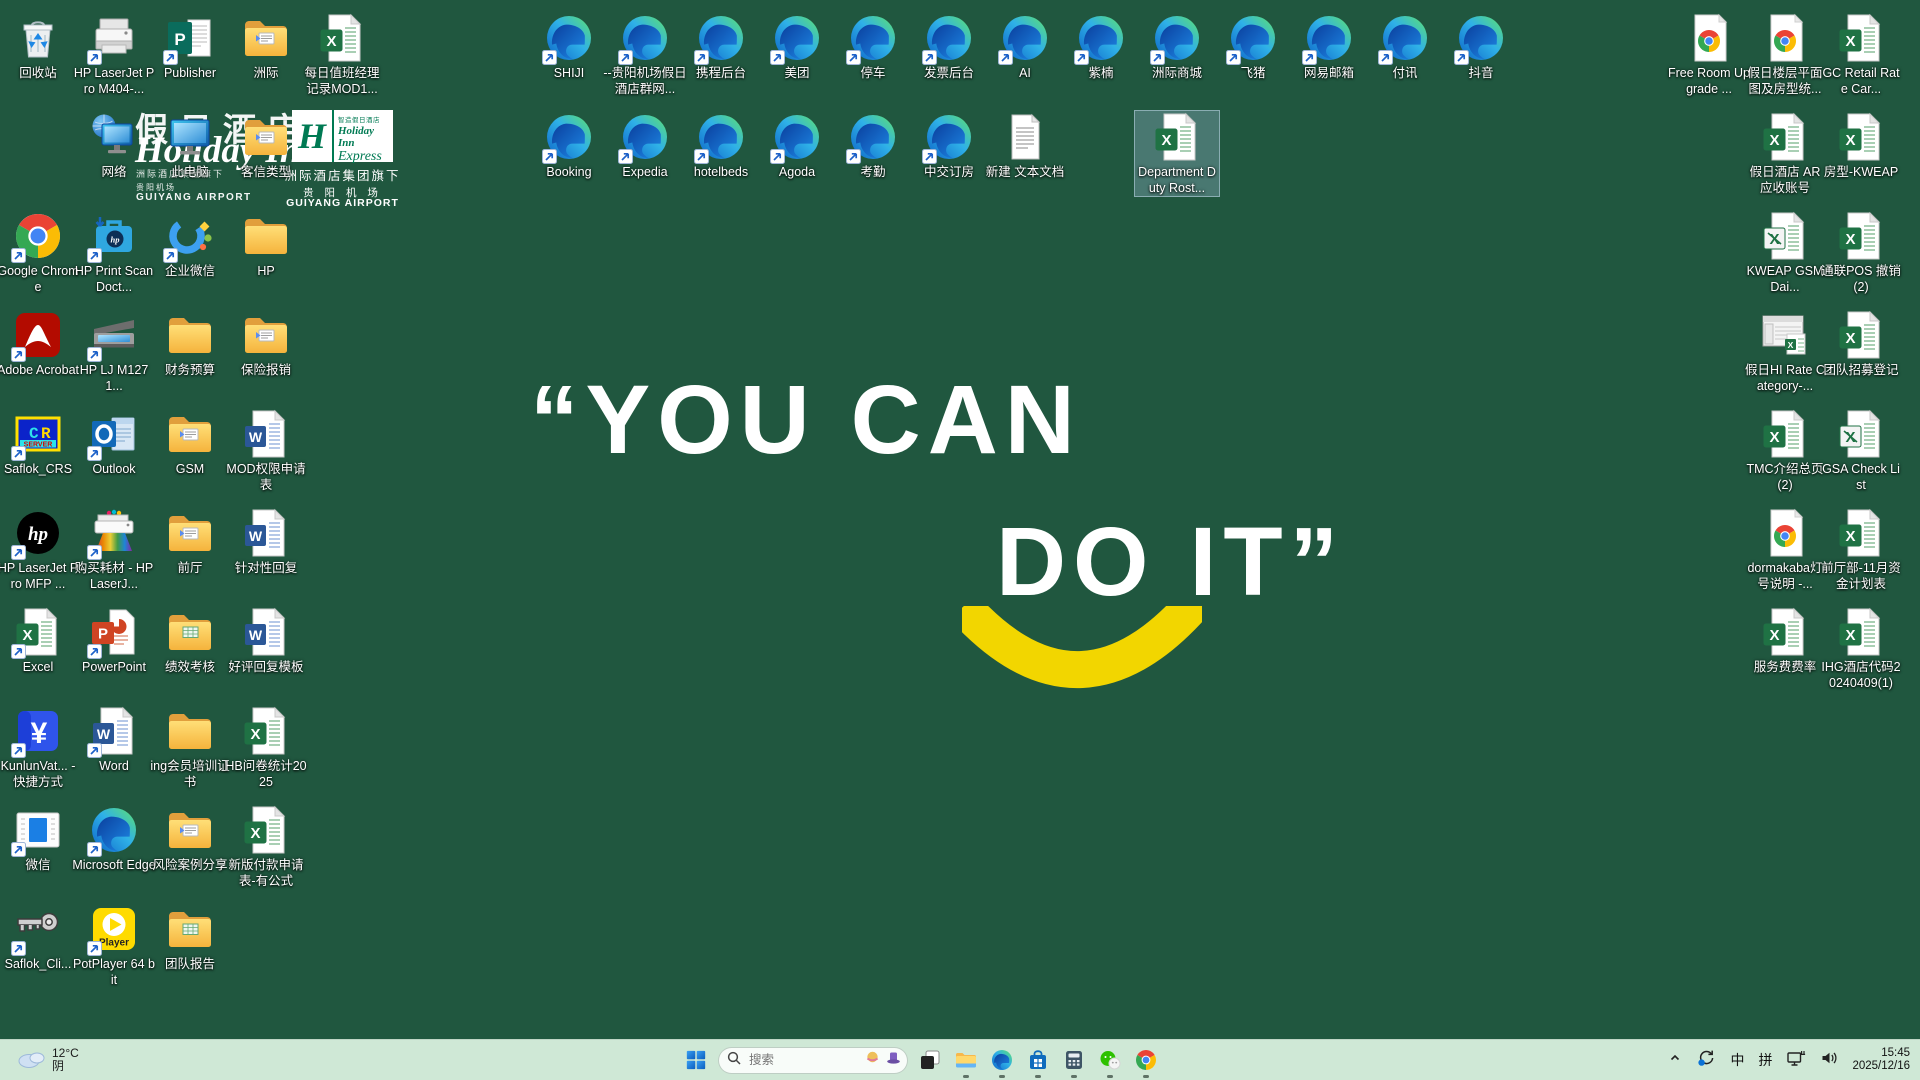 This screenshot has width=1920, height=1080. I want to click on tray-volume-icon, so click(1829, 1060).